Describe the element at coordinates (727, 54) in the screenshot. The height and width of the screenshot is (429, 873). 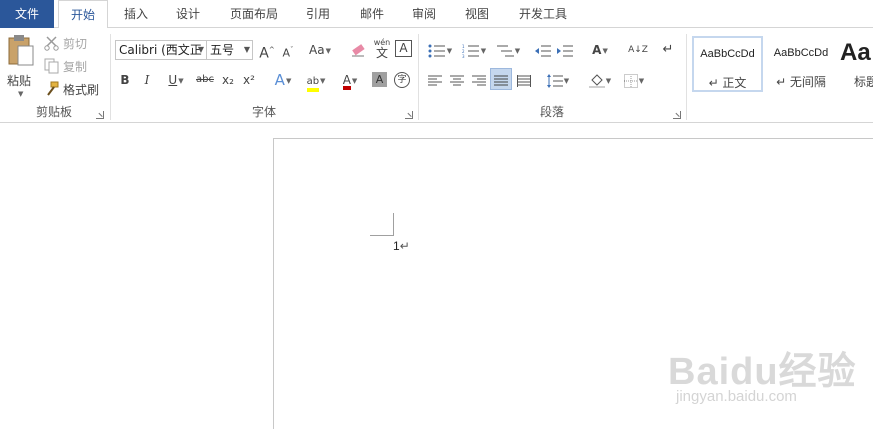
I see `style-normal-sample: AaBbCcDd` at that location.